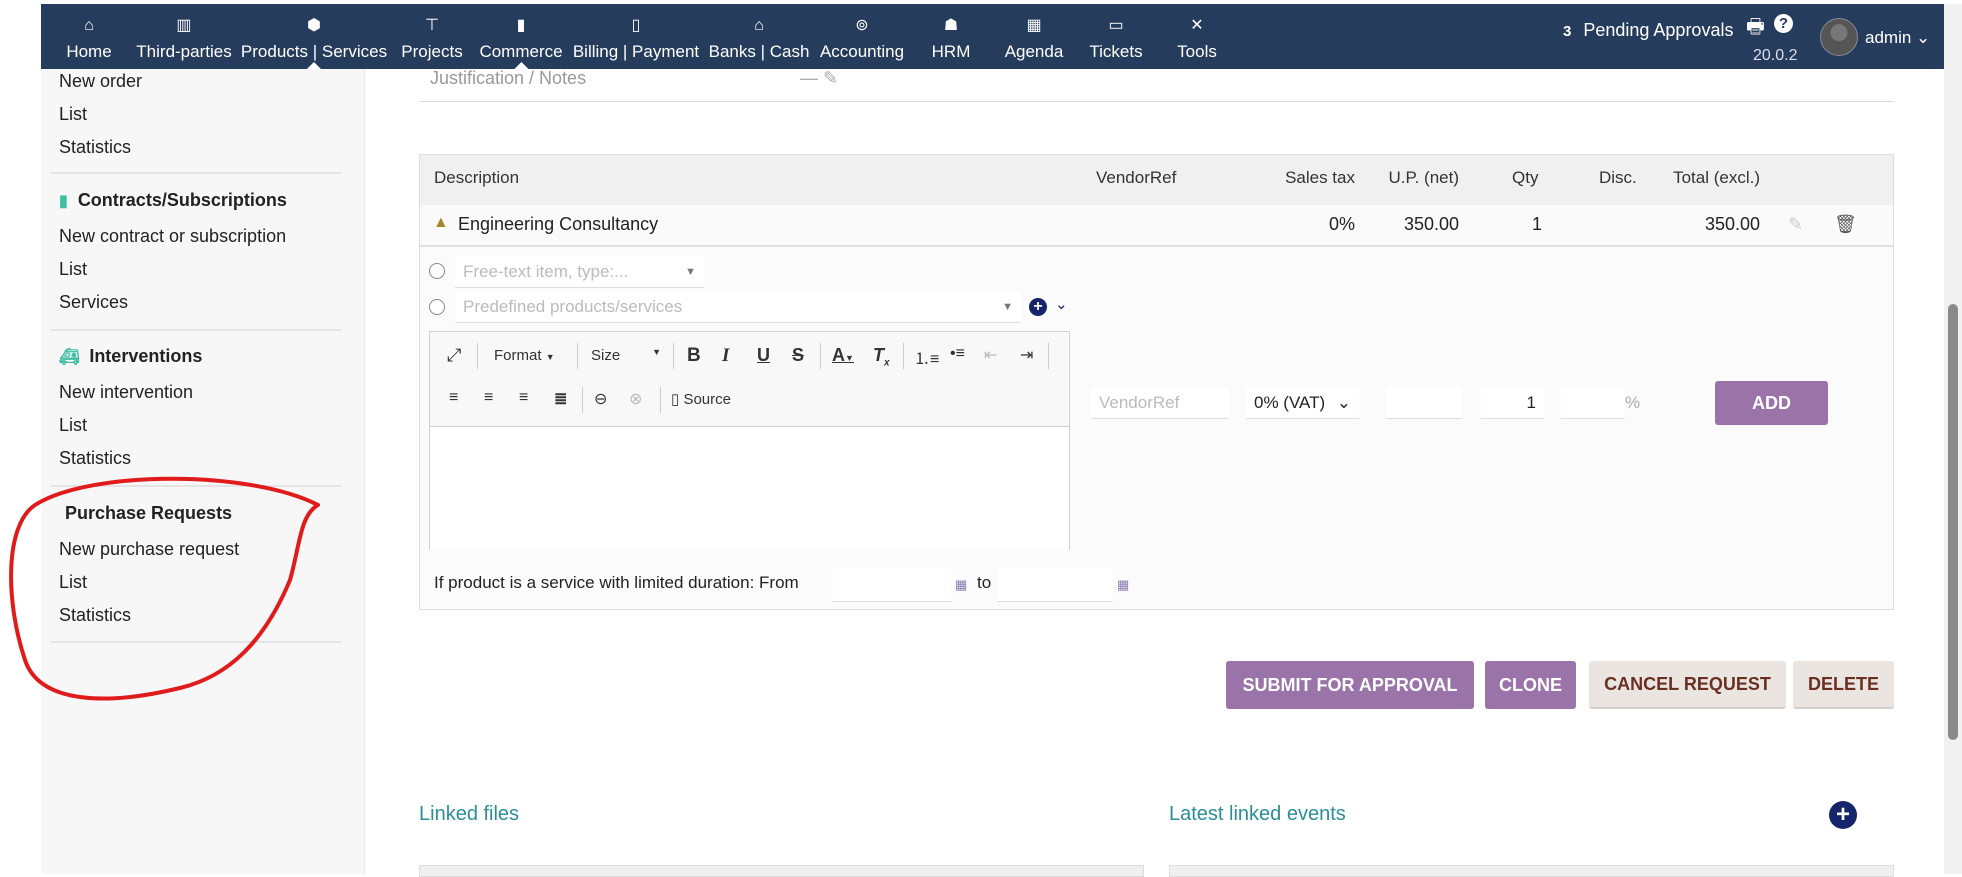 The image size is (1962, 877). What do you see at coordinates (881, 357) in the screenshot?
I see `remove-format-icon: Tx` at bounding box center [881, 357].